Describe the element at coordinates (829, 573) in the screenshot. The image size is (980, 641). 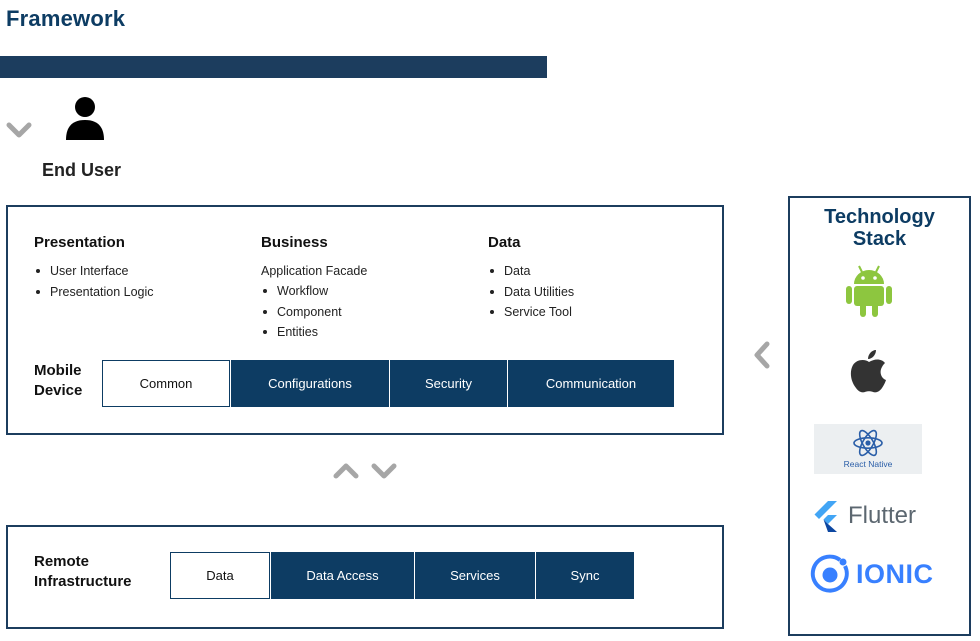
I see `ionic-icon` at that location.